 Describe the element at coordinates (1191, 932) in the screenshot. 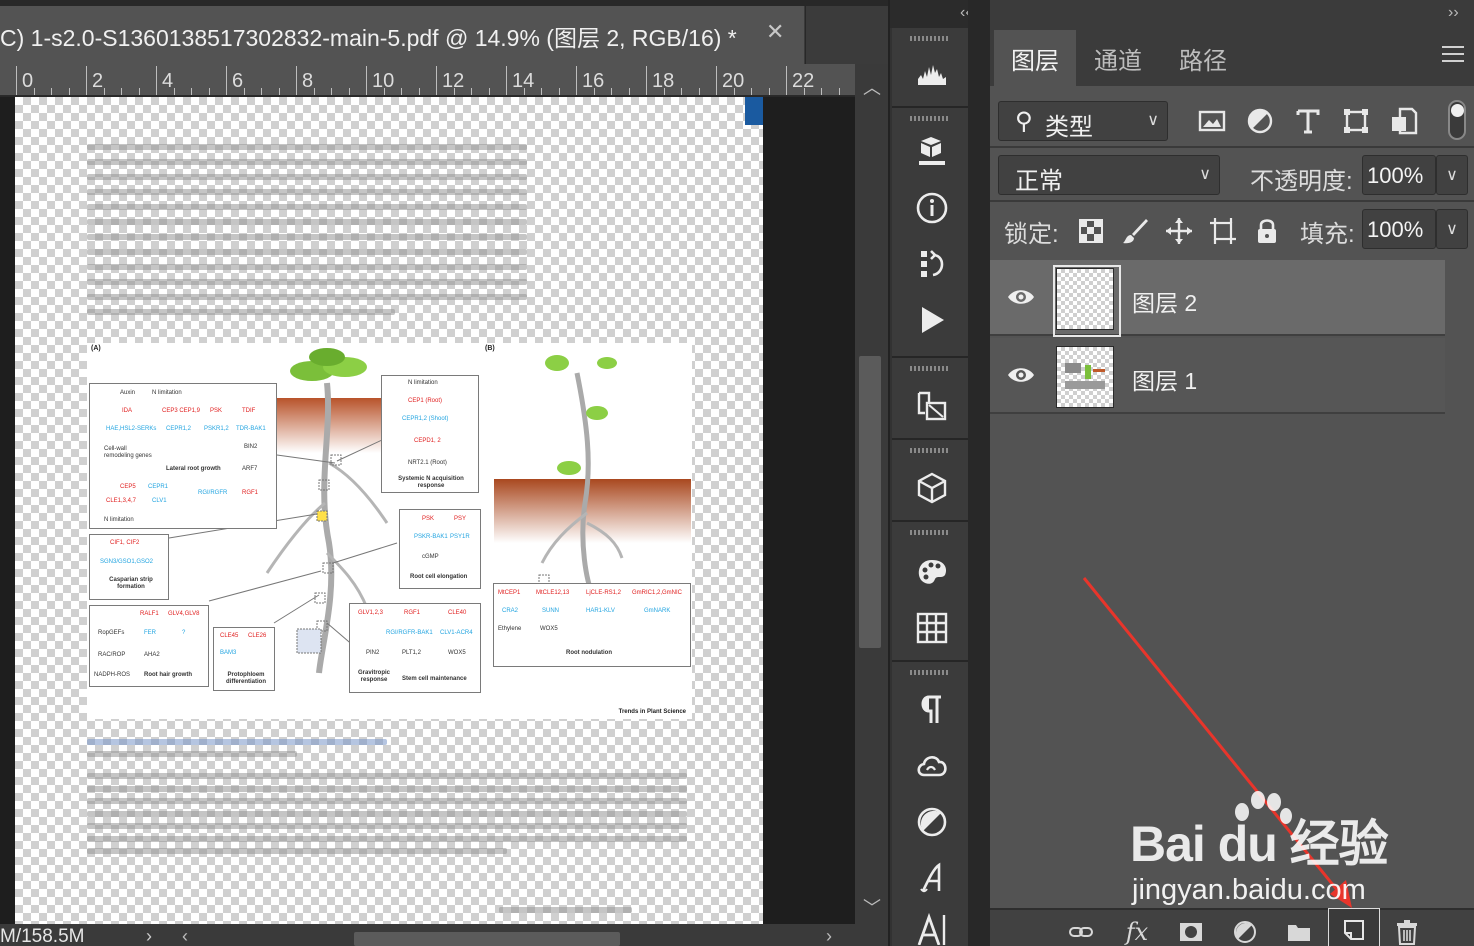

I see `add-mask-icon` at that location.